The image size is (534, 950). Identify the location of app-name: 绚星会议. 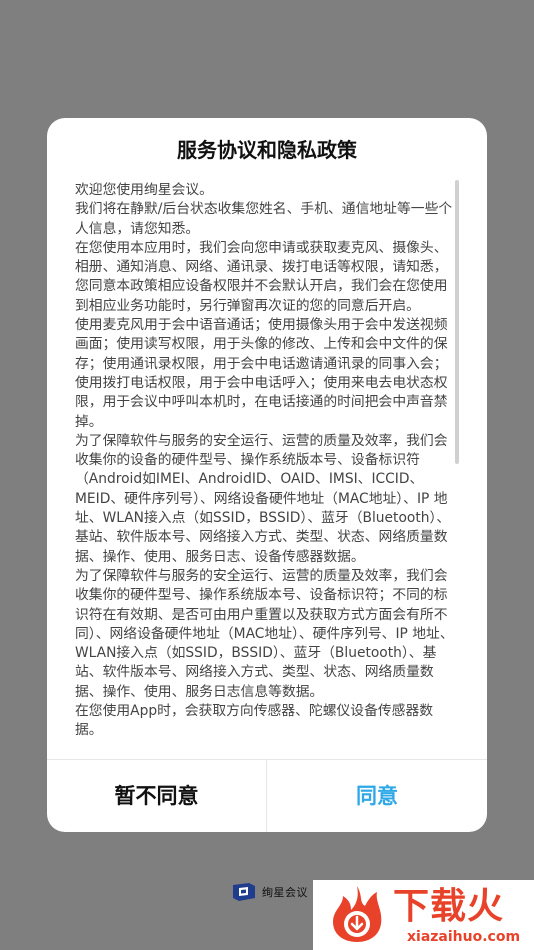
(285, 892).